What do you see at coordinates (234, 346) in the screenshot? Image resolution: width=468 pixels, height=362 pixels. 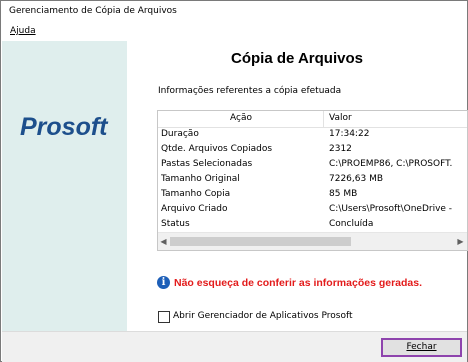 I see `footer-bar: Fechar` at bounding box center [234, 346].